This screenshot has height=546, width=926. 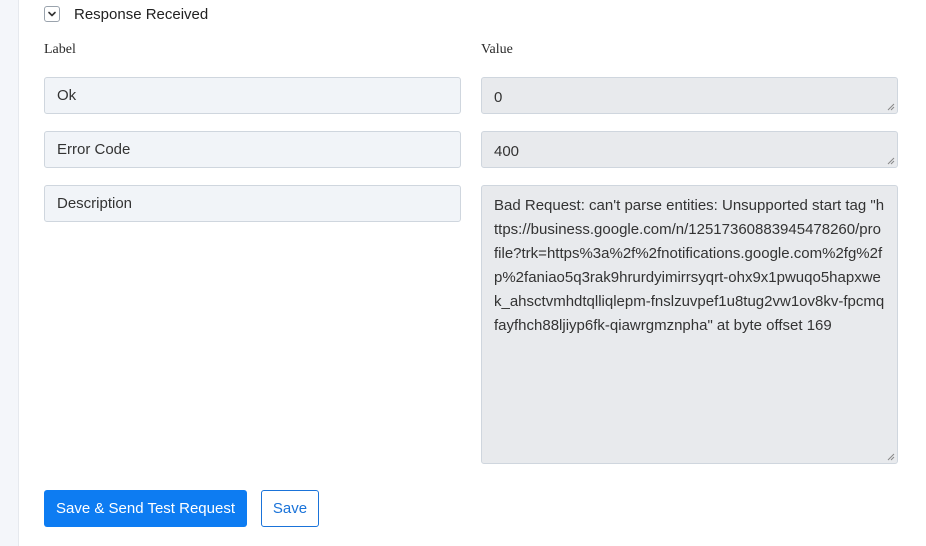 What do you see at coordinates (141, 14) in the screenshot?
I see `section-title: Response Received` at bounding box center [141, 14].